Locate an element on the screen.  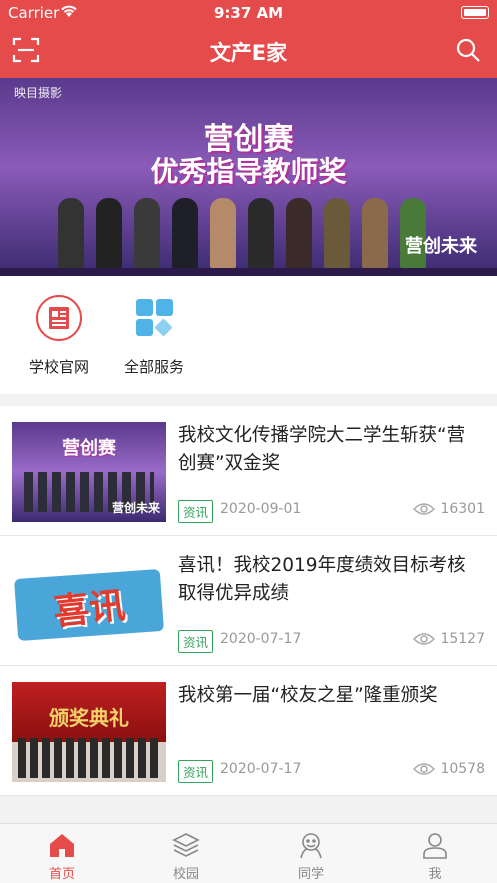
tab-home: 首页 is located at coordinates (62, 853).